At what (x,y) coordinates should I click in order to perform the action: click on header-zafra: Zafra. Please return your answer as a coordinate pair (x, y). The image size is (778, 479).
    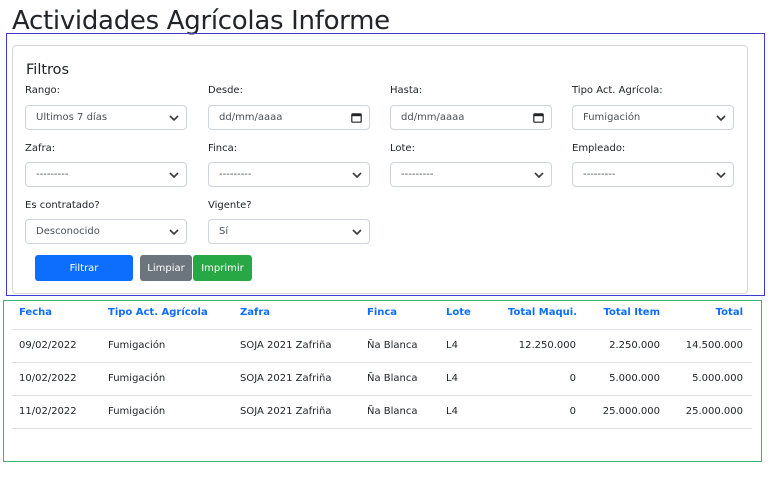
    Looking at the image, I should click on (255, 312).